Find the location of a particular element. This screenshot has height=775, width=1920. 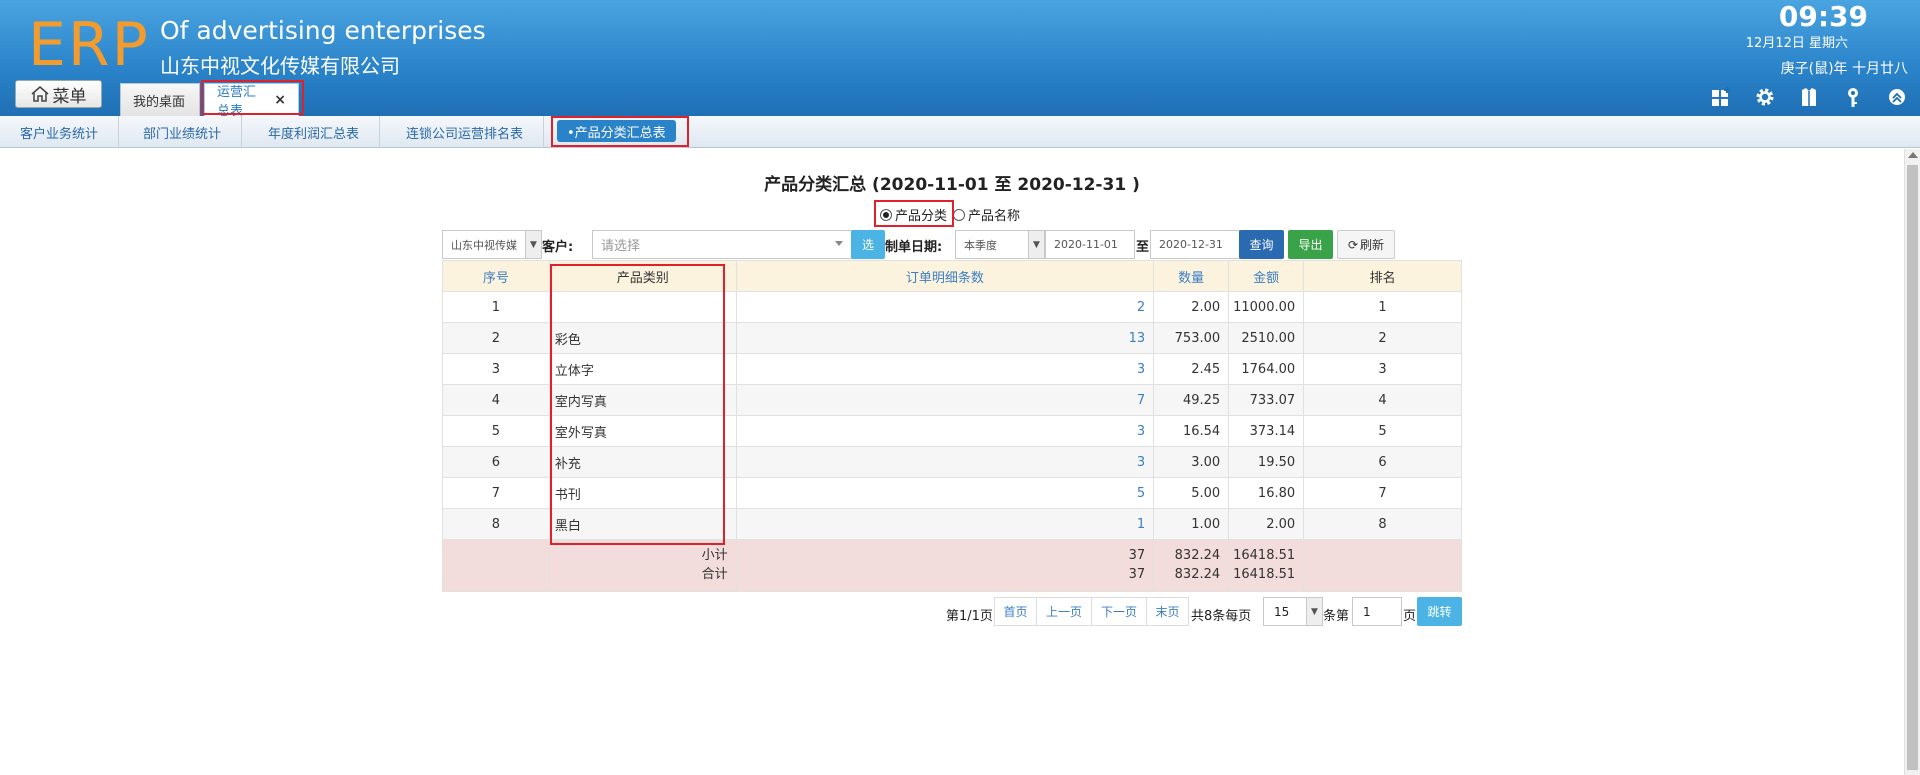

export-button: 导出 is located at coordinates (1310, 244).